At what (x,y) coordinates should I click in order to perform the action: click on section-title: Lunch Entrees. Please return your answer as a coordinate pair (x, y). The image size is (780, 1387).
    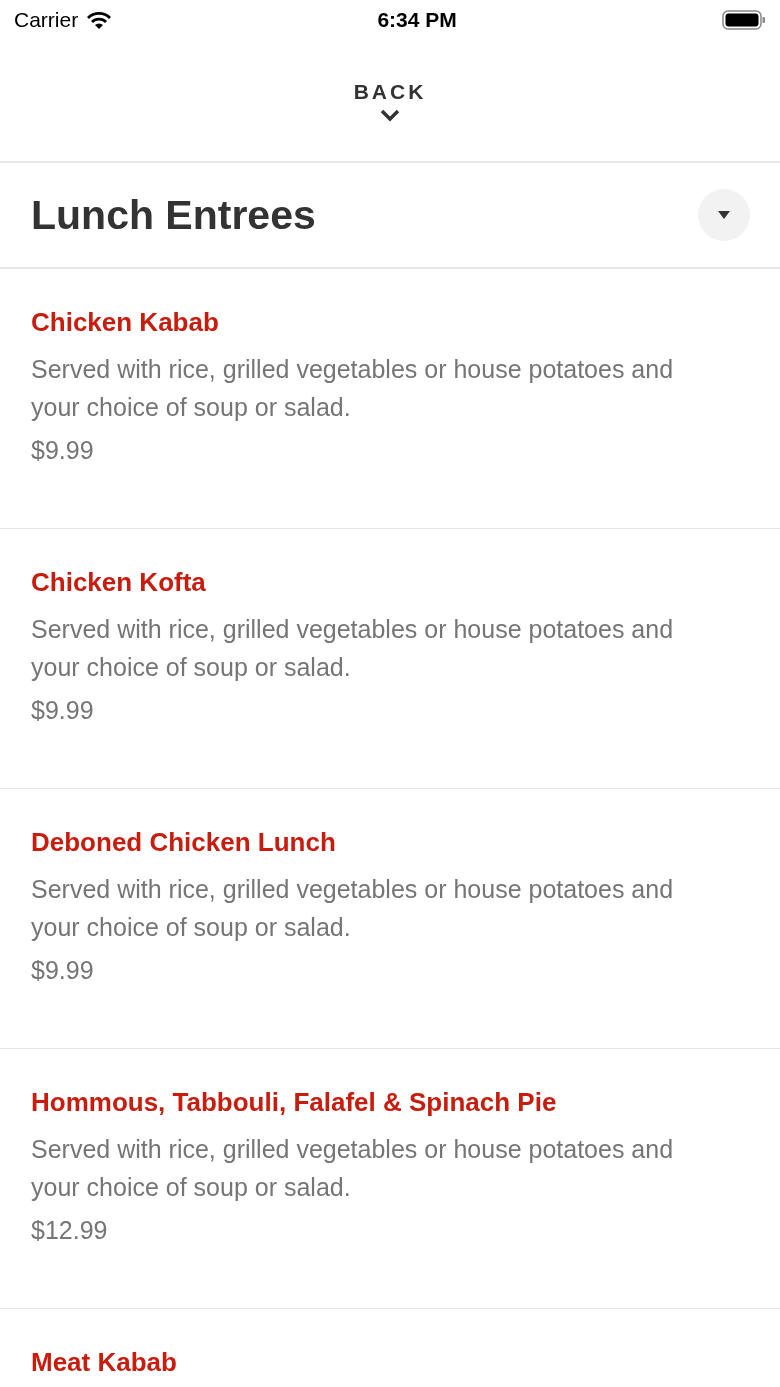
    Looking at the image, I should click on (173, 215).